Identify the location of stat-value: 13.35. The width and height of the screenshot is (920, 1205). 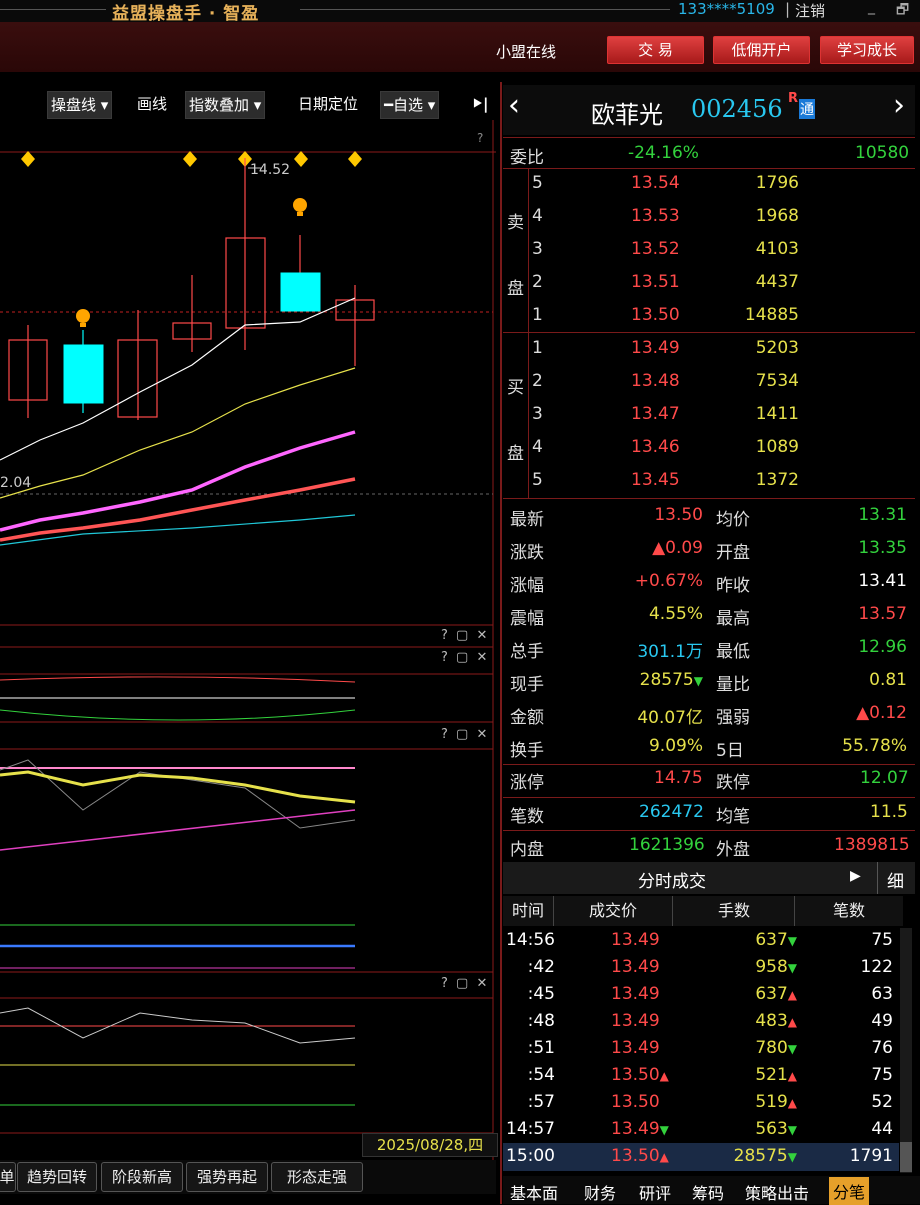
(882, 548).